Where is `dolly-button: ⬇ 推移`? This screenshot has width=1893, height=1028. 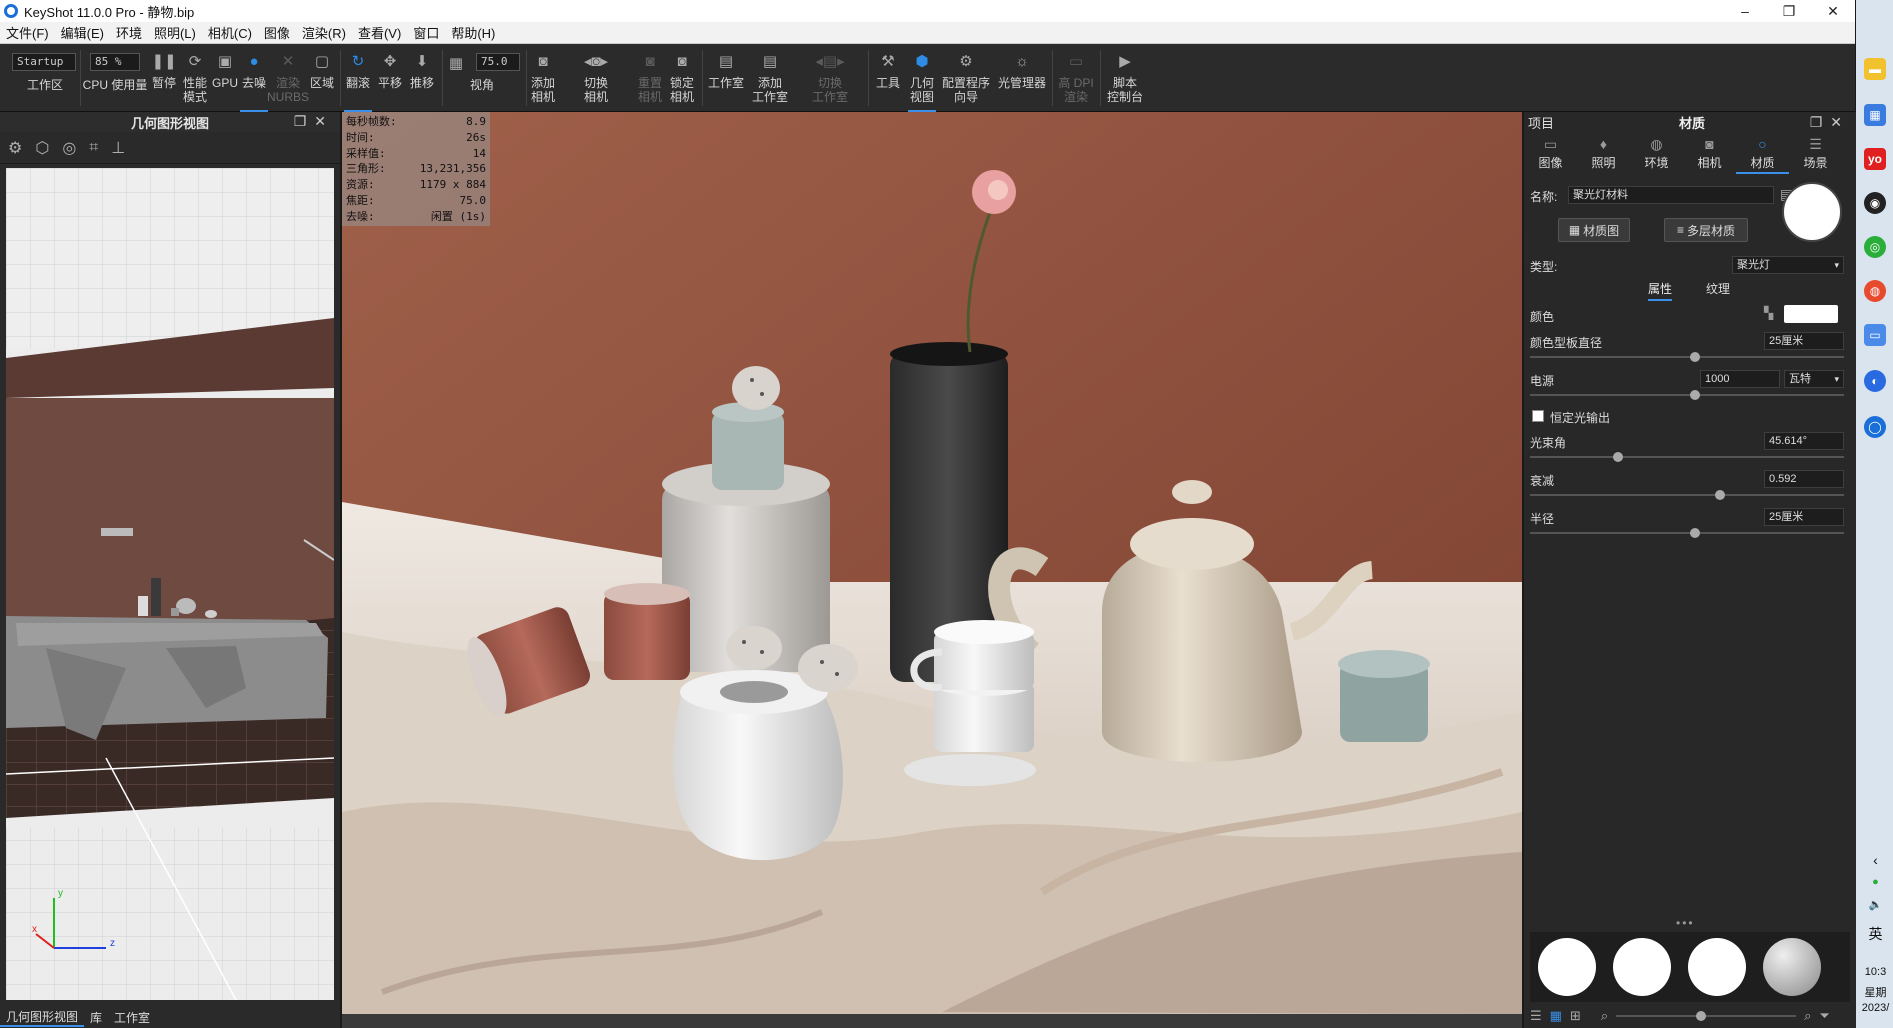
dolly-button: ⬇ 推移 is located at coordinates (422, 78).